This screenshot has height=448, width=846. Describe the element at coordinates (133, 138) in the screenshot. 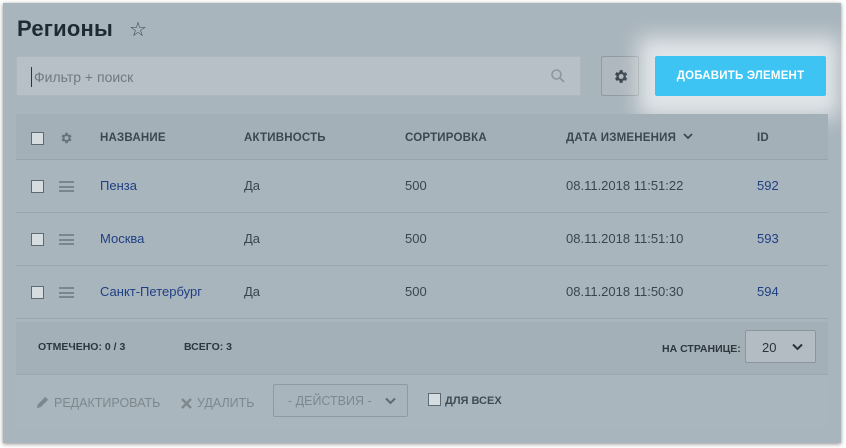

I see `column-header-name: Название` at that location.